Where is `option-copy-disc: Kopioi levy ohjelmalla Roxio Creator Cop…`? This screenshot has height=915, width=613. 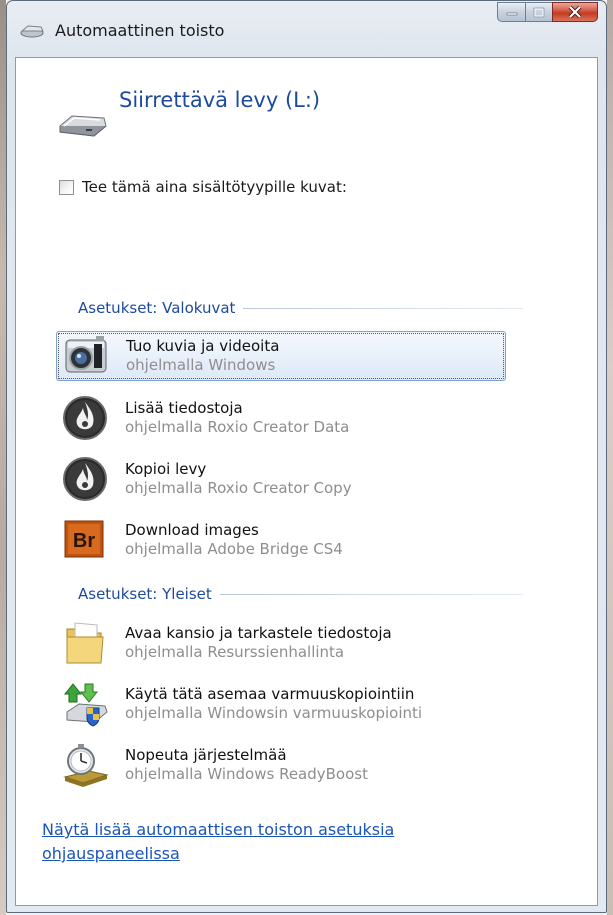 option-copy-disc: Kopioi levy ohjelmalla Roxio Creator Cop… is located at coordinates (281, 479).